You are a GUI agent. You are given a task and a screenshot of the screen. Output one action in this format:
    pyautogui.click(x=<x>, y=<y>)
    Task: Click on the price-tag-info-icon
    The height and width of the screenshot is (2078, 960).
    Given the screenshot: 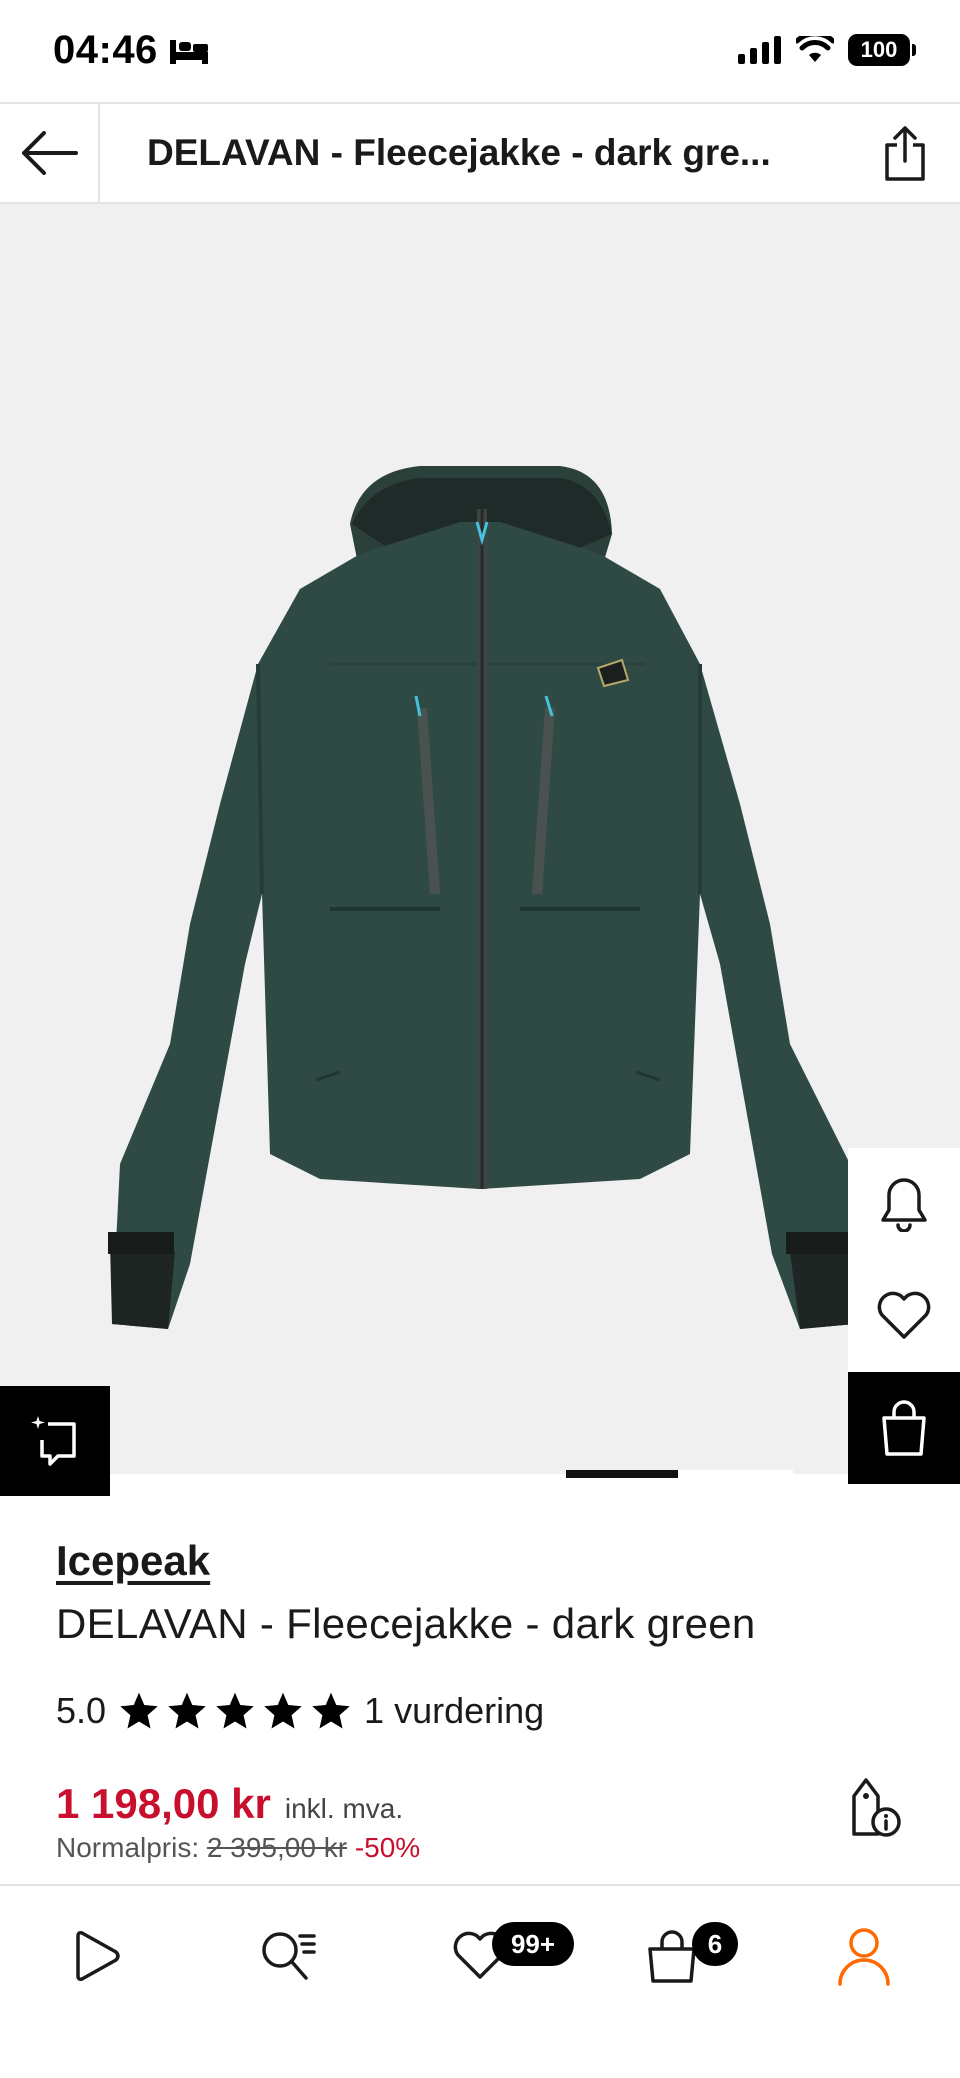 What is the action you would take?
    pyautogui.click(x=874, y=1807)
    